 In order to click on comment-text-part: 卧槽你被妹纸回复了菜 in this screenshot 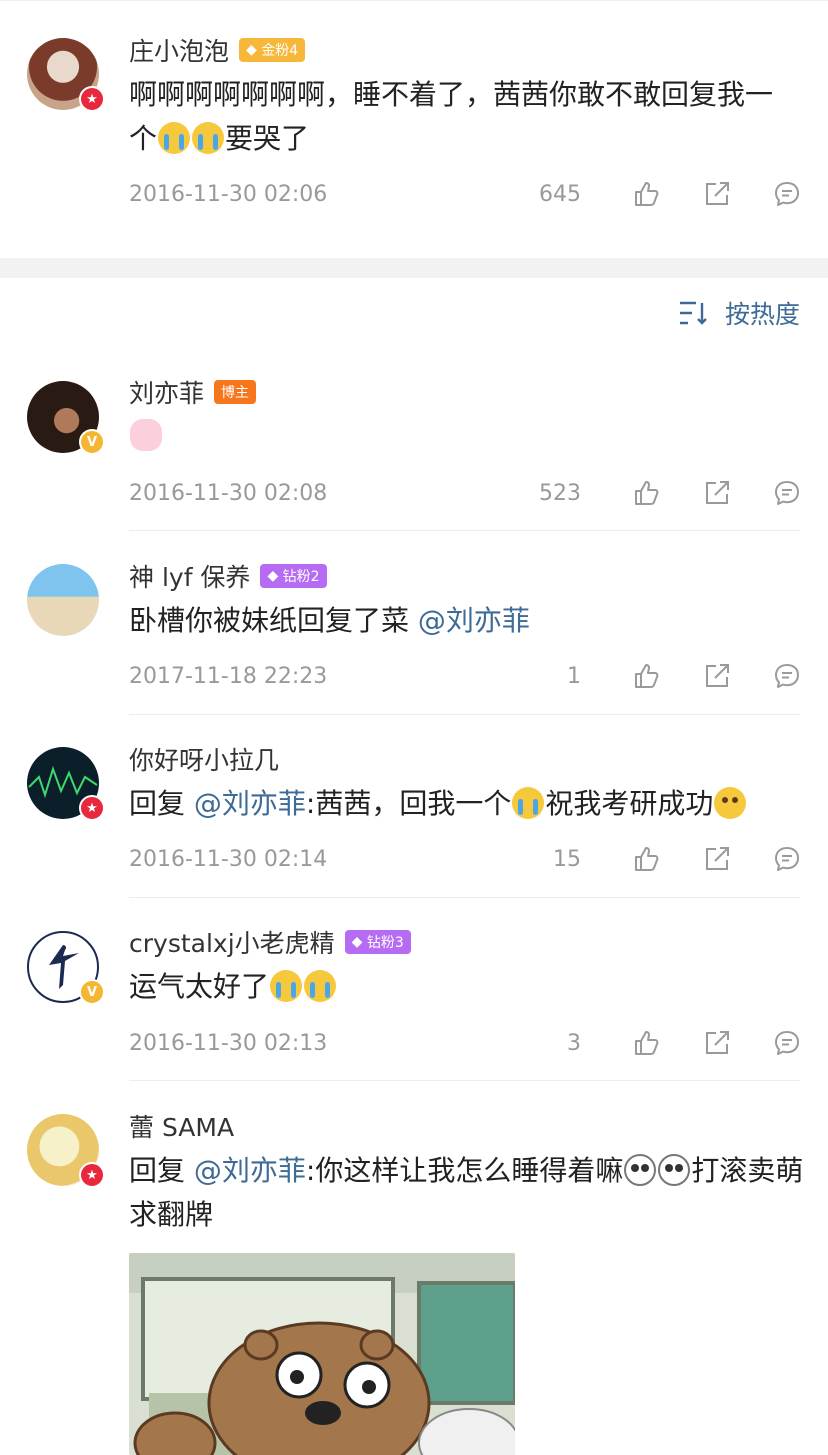, I will do `click(273, 620)`.